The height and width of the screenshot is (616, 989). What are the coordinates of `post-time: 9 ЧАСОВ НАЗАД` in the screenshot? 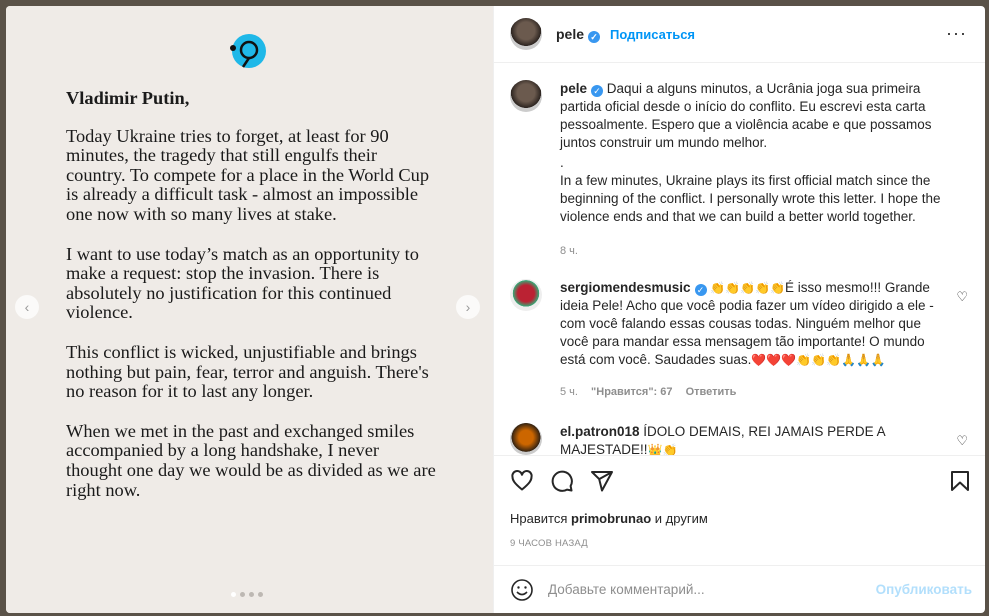 It's located at (549, 543).